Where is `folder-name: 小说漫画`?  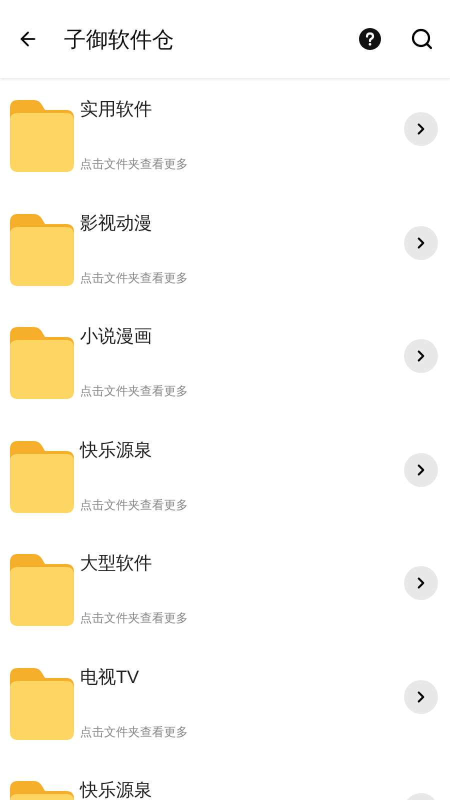 folder-name: 小说漫画 is located at coordinates (116, 336).